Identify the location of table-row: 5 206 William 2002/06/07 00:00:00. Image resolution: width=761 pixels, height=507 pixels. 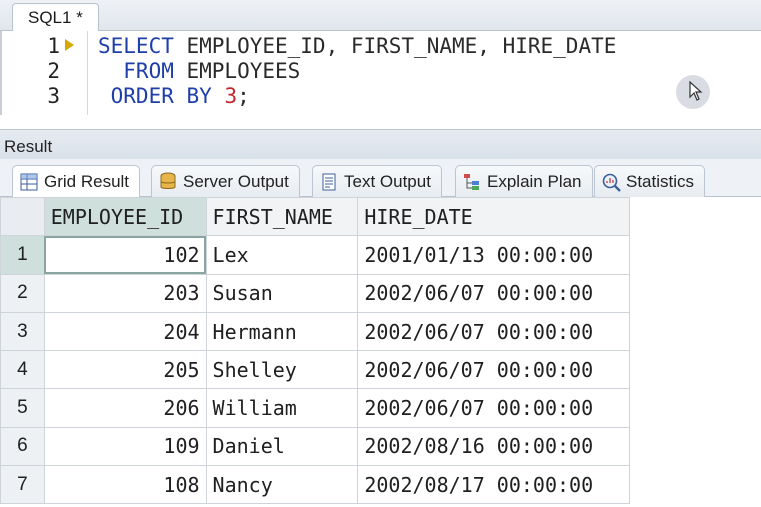
(315, 408).